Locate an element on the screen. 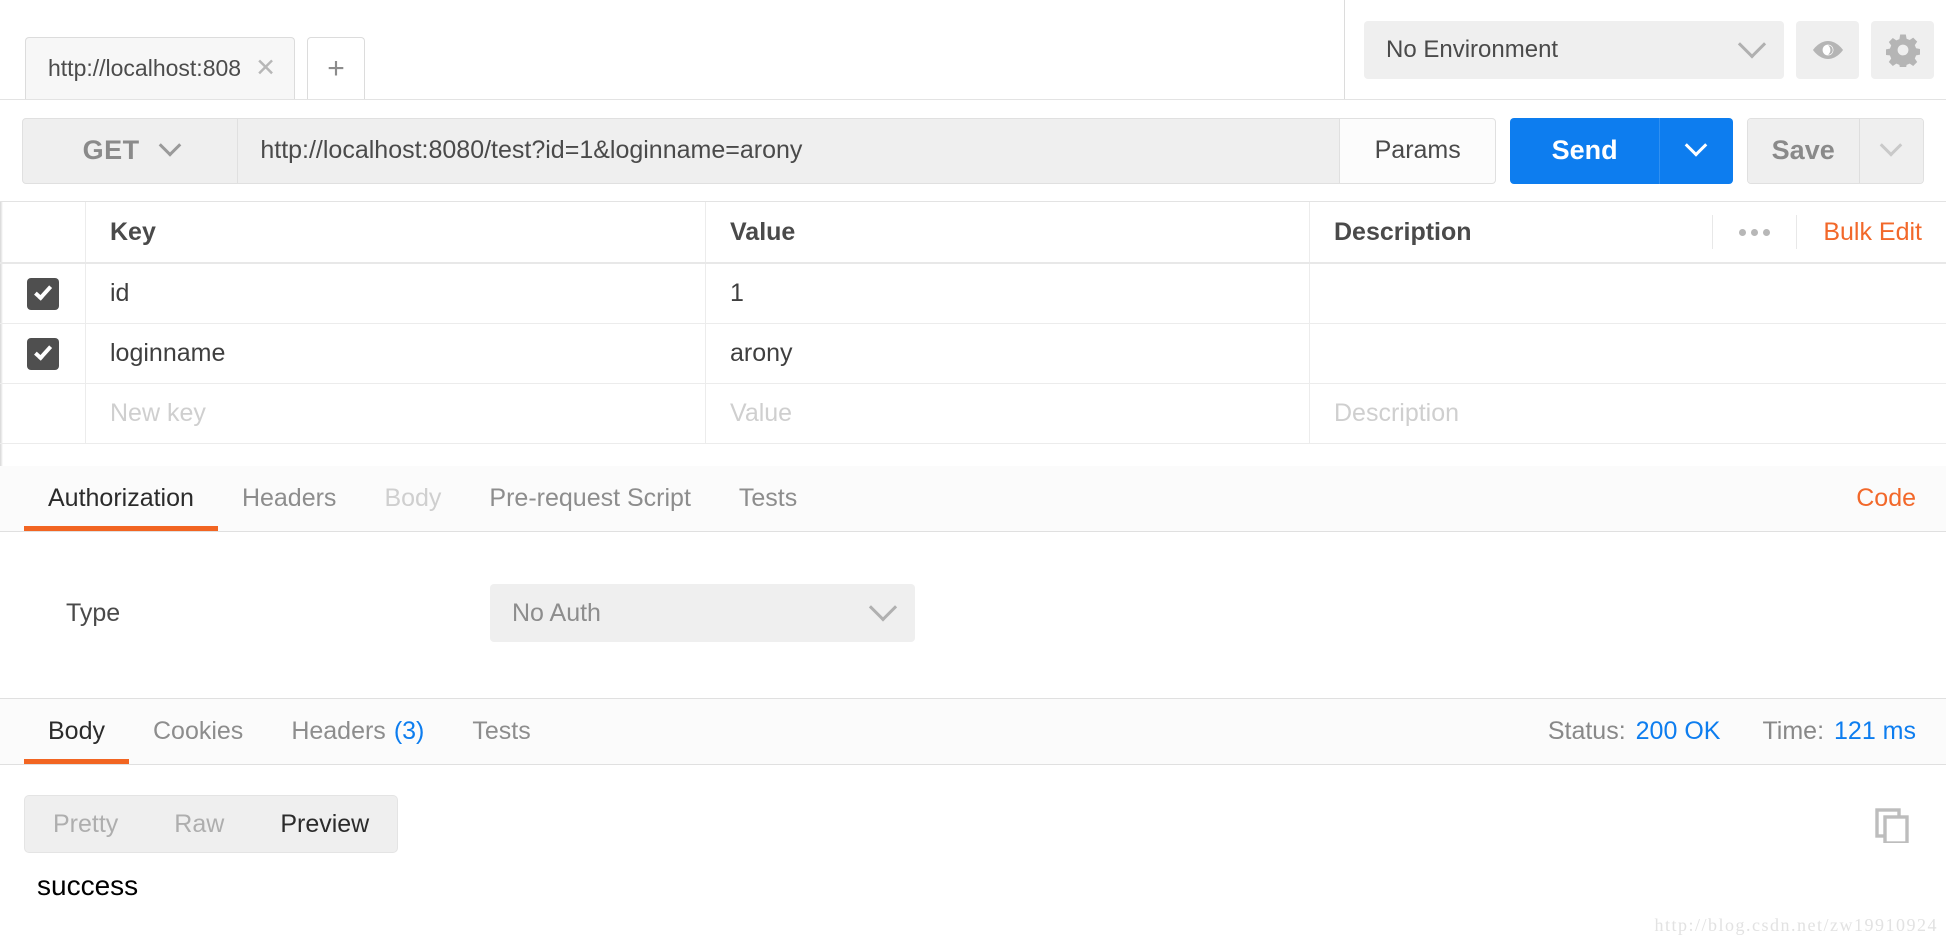 This screenshot has height=946, width=1946. view-raw-button: Raw is located at coordinates (199, 824).